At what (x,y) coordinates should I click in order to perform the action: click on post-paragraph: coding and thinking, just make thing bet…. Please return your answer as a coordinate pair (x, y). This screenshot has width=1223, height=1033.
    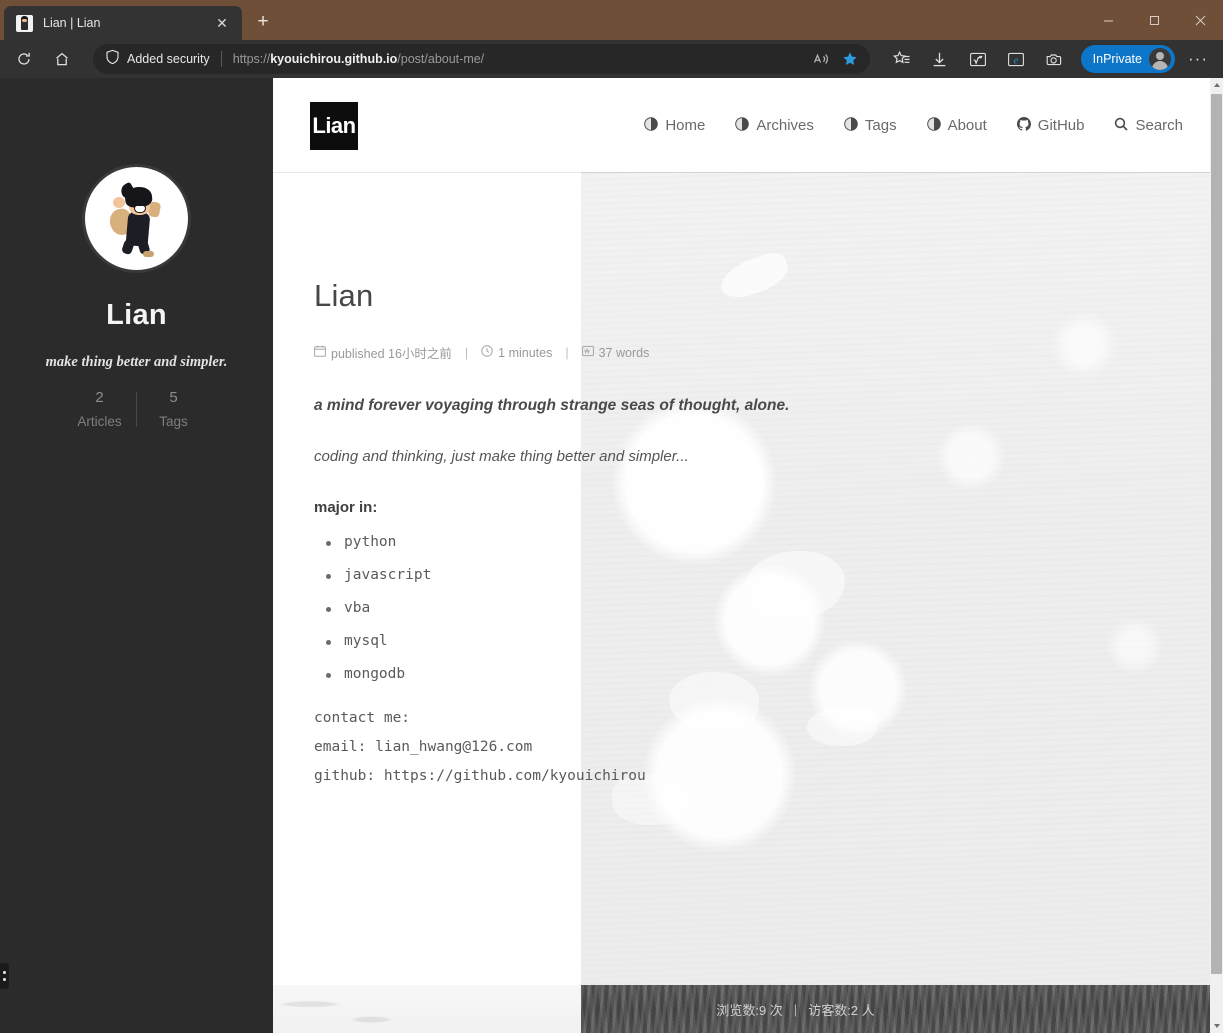
    Looking at the image, I should click on (501, 457).